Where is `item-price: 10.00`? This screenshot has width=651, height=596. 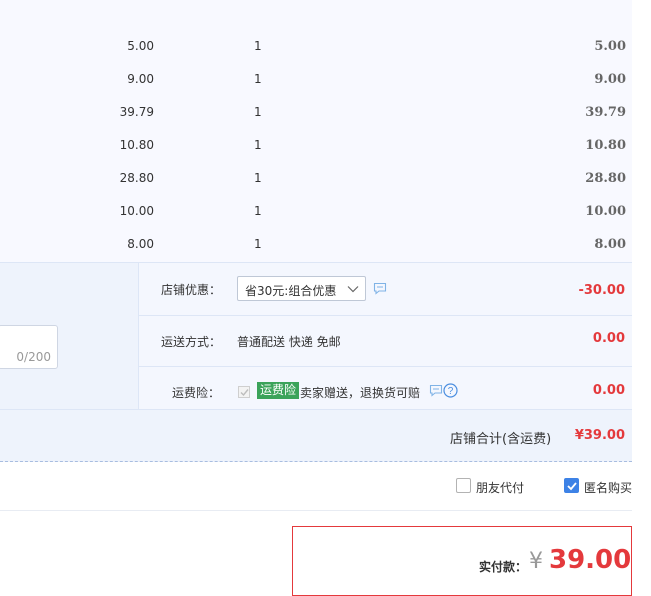
item-price: 10.00 is located at coordinates (136, 211).